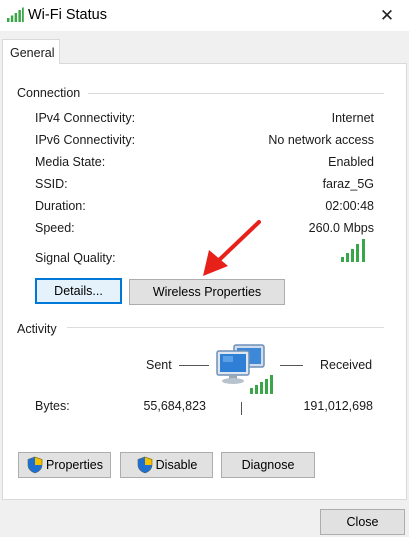  I want to click on received-connector-line, so click(291, 365).